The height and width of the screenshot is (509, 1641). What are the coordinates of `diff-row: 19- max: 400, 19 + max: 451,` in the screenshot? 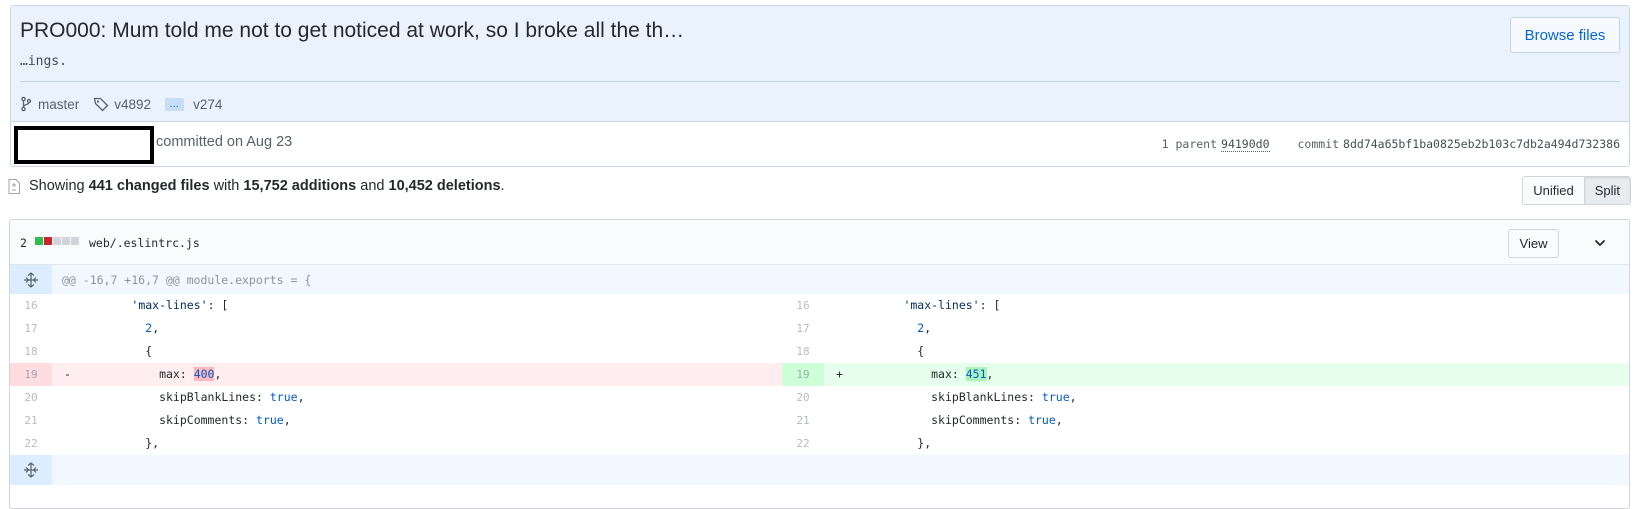 It's located at (819, 374).